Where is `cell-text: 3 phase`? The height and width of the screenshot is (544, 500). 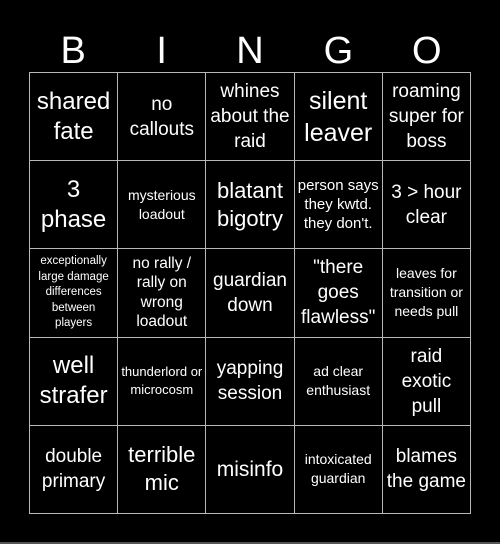 cell-text: 3 phase is located at coordinates (73, 204).